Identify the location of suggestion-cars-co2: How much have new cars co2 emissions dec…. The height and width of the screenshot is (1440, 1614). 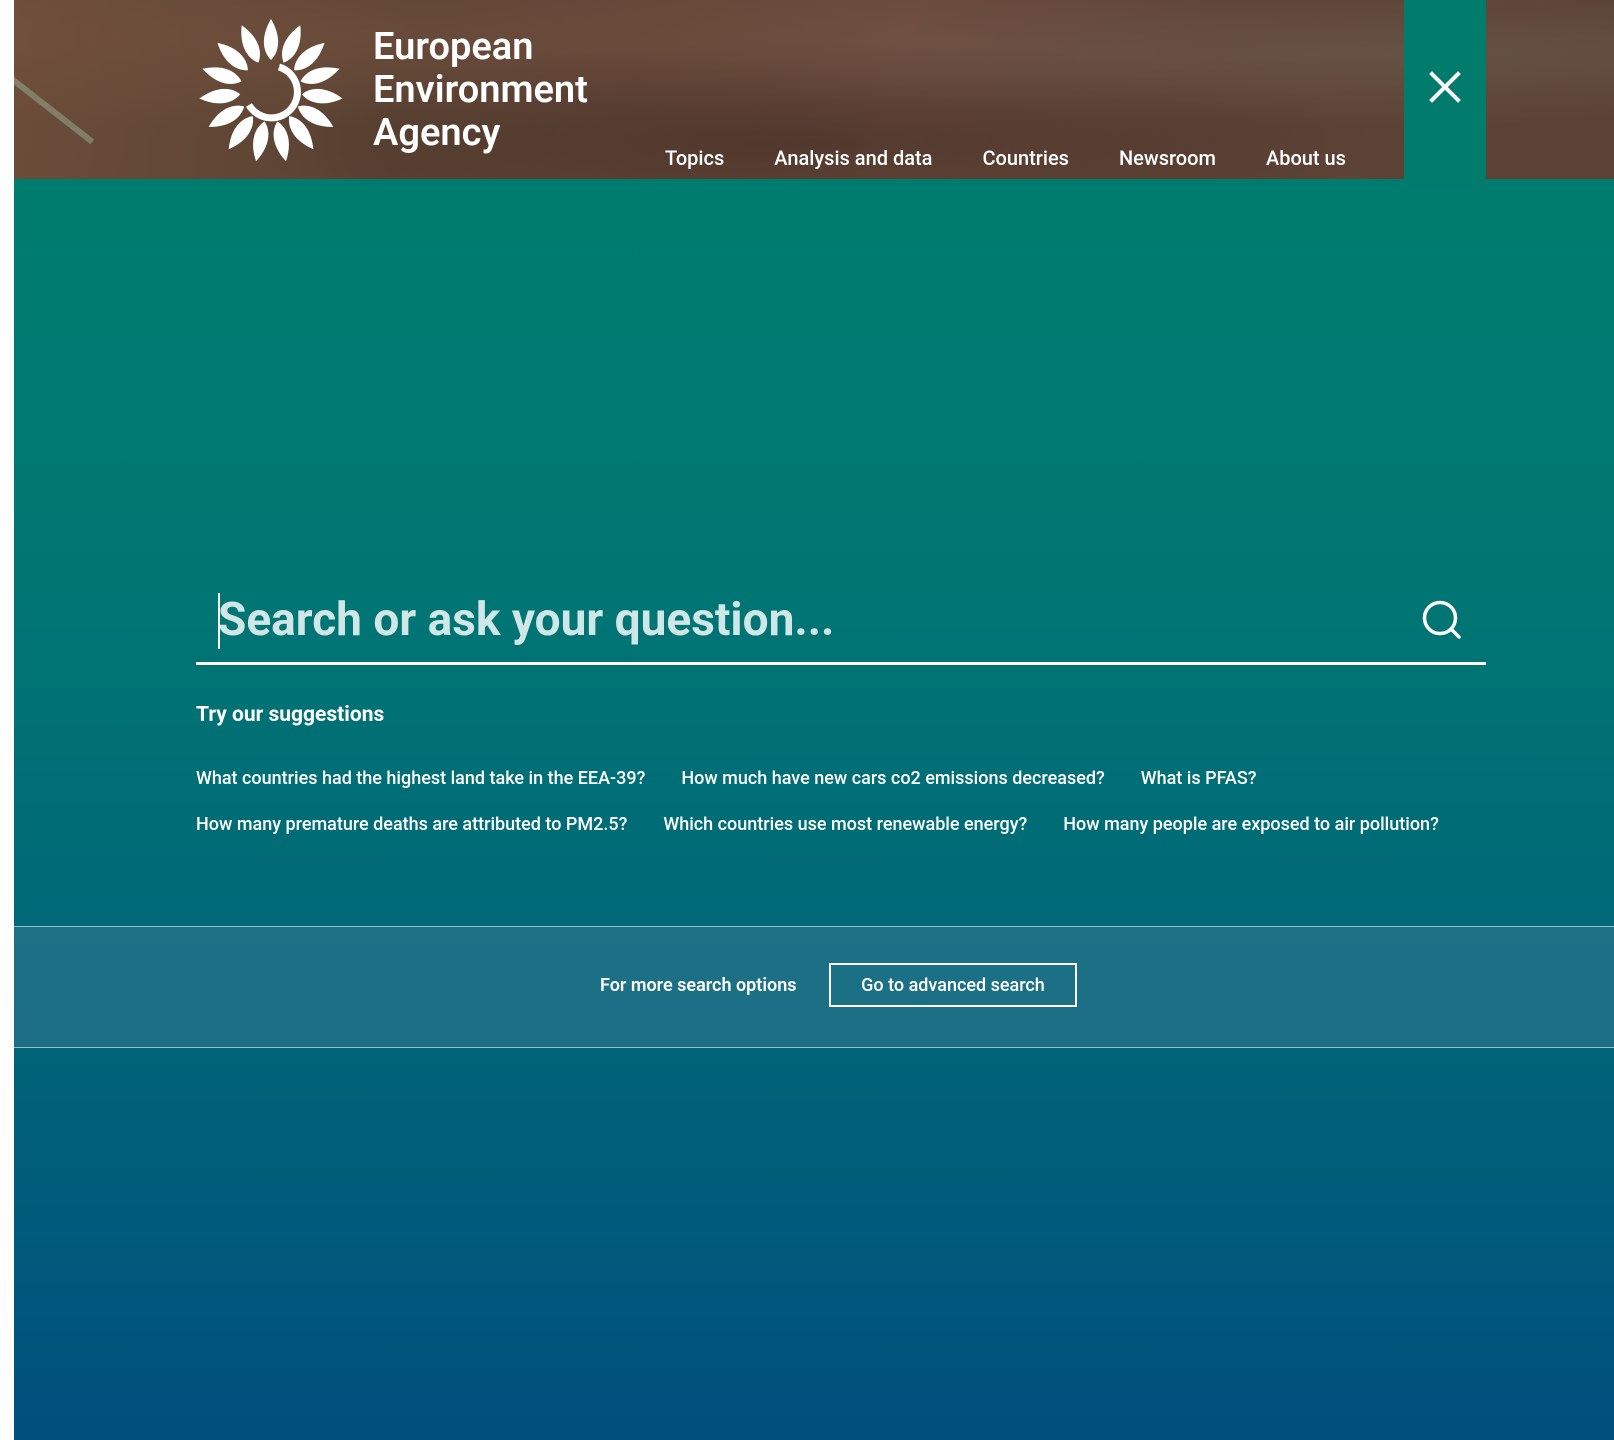
(892, 778).